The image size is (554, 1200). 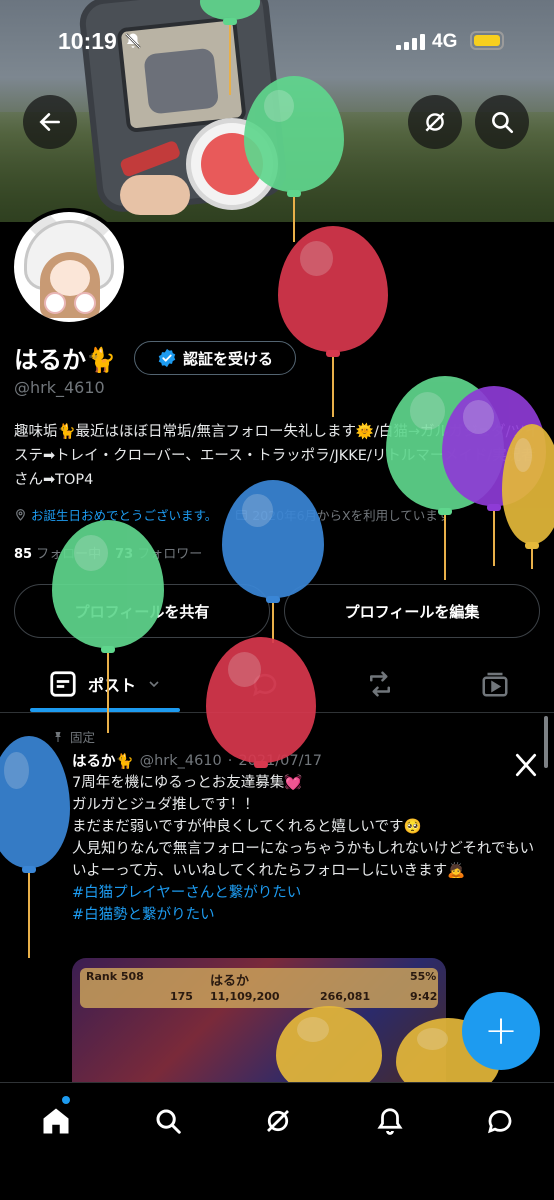 I want to click on status-bar: 10:19 4G, so click(x=277, y=40).